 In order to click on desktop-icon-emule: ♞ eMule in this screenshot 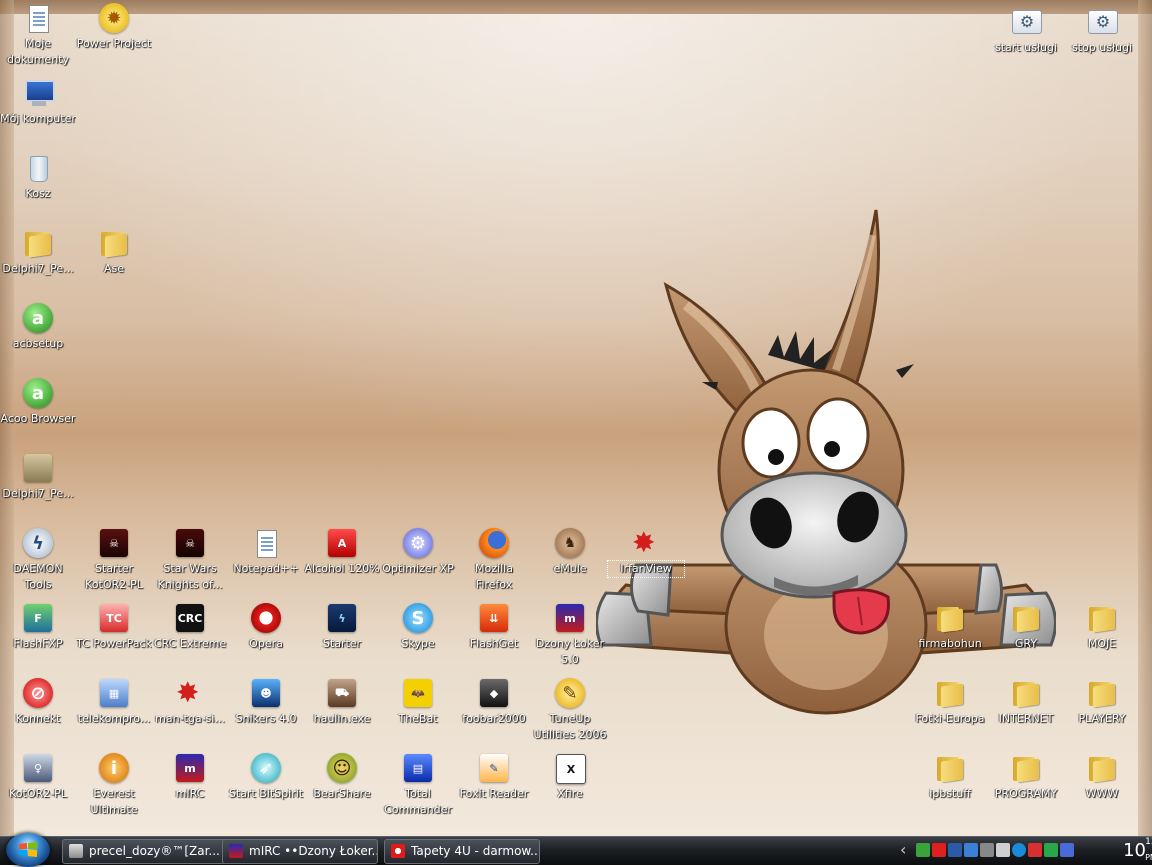, I will do `click(570, 552)`.